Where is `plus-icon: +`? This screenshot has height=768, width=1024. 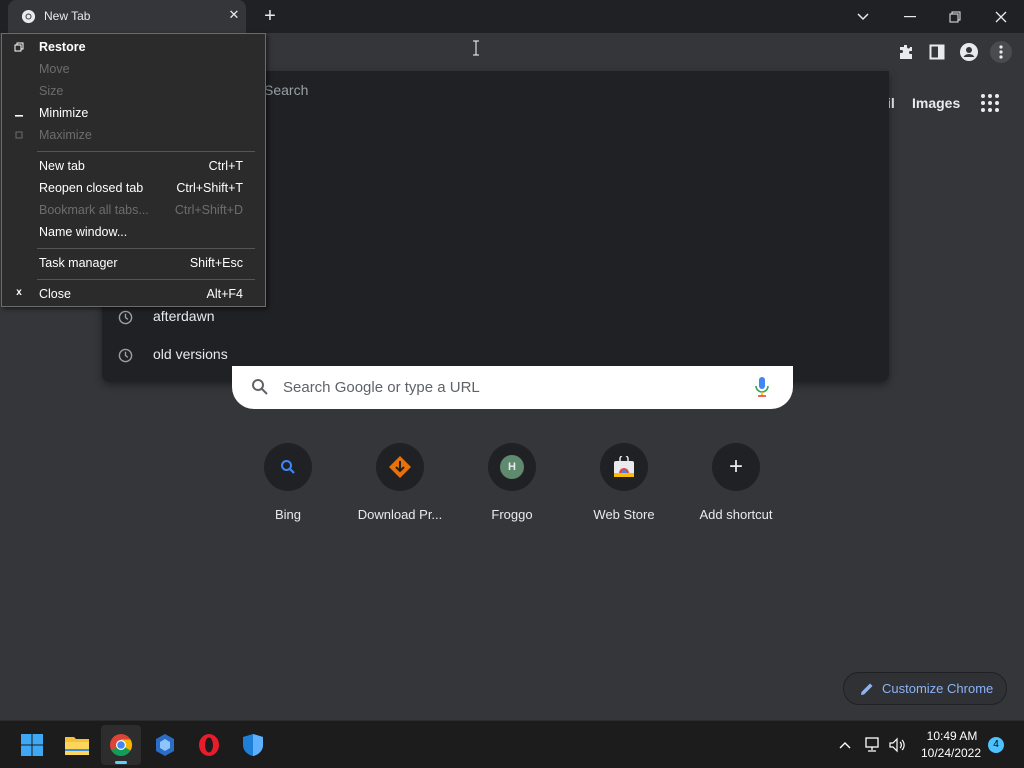
plus-icon: + is located at coordinates (736, 467).